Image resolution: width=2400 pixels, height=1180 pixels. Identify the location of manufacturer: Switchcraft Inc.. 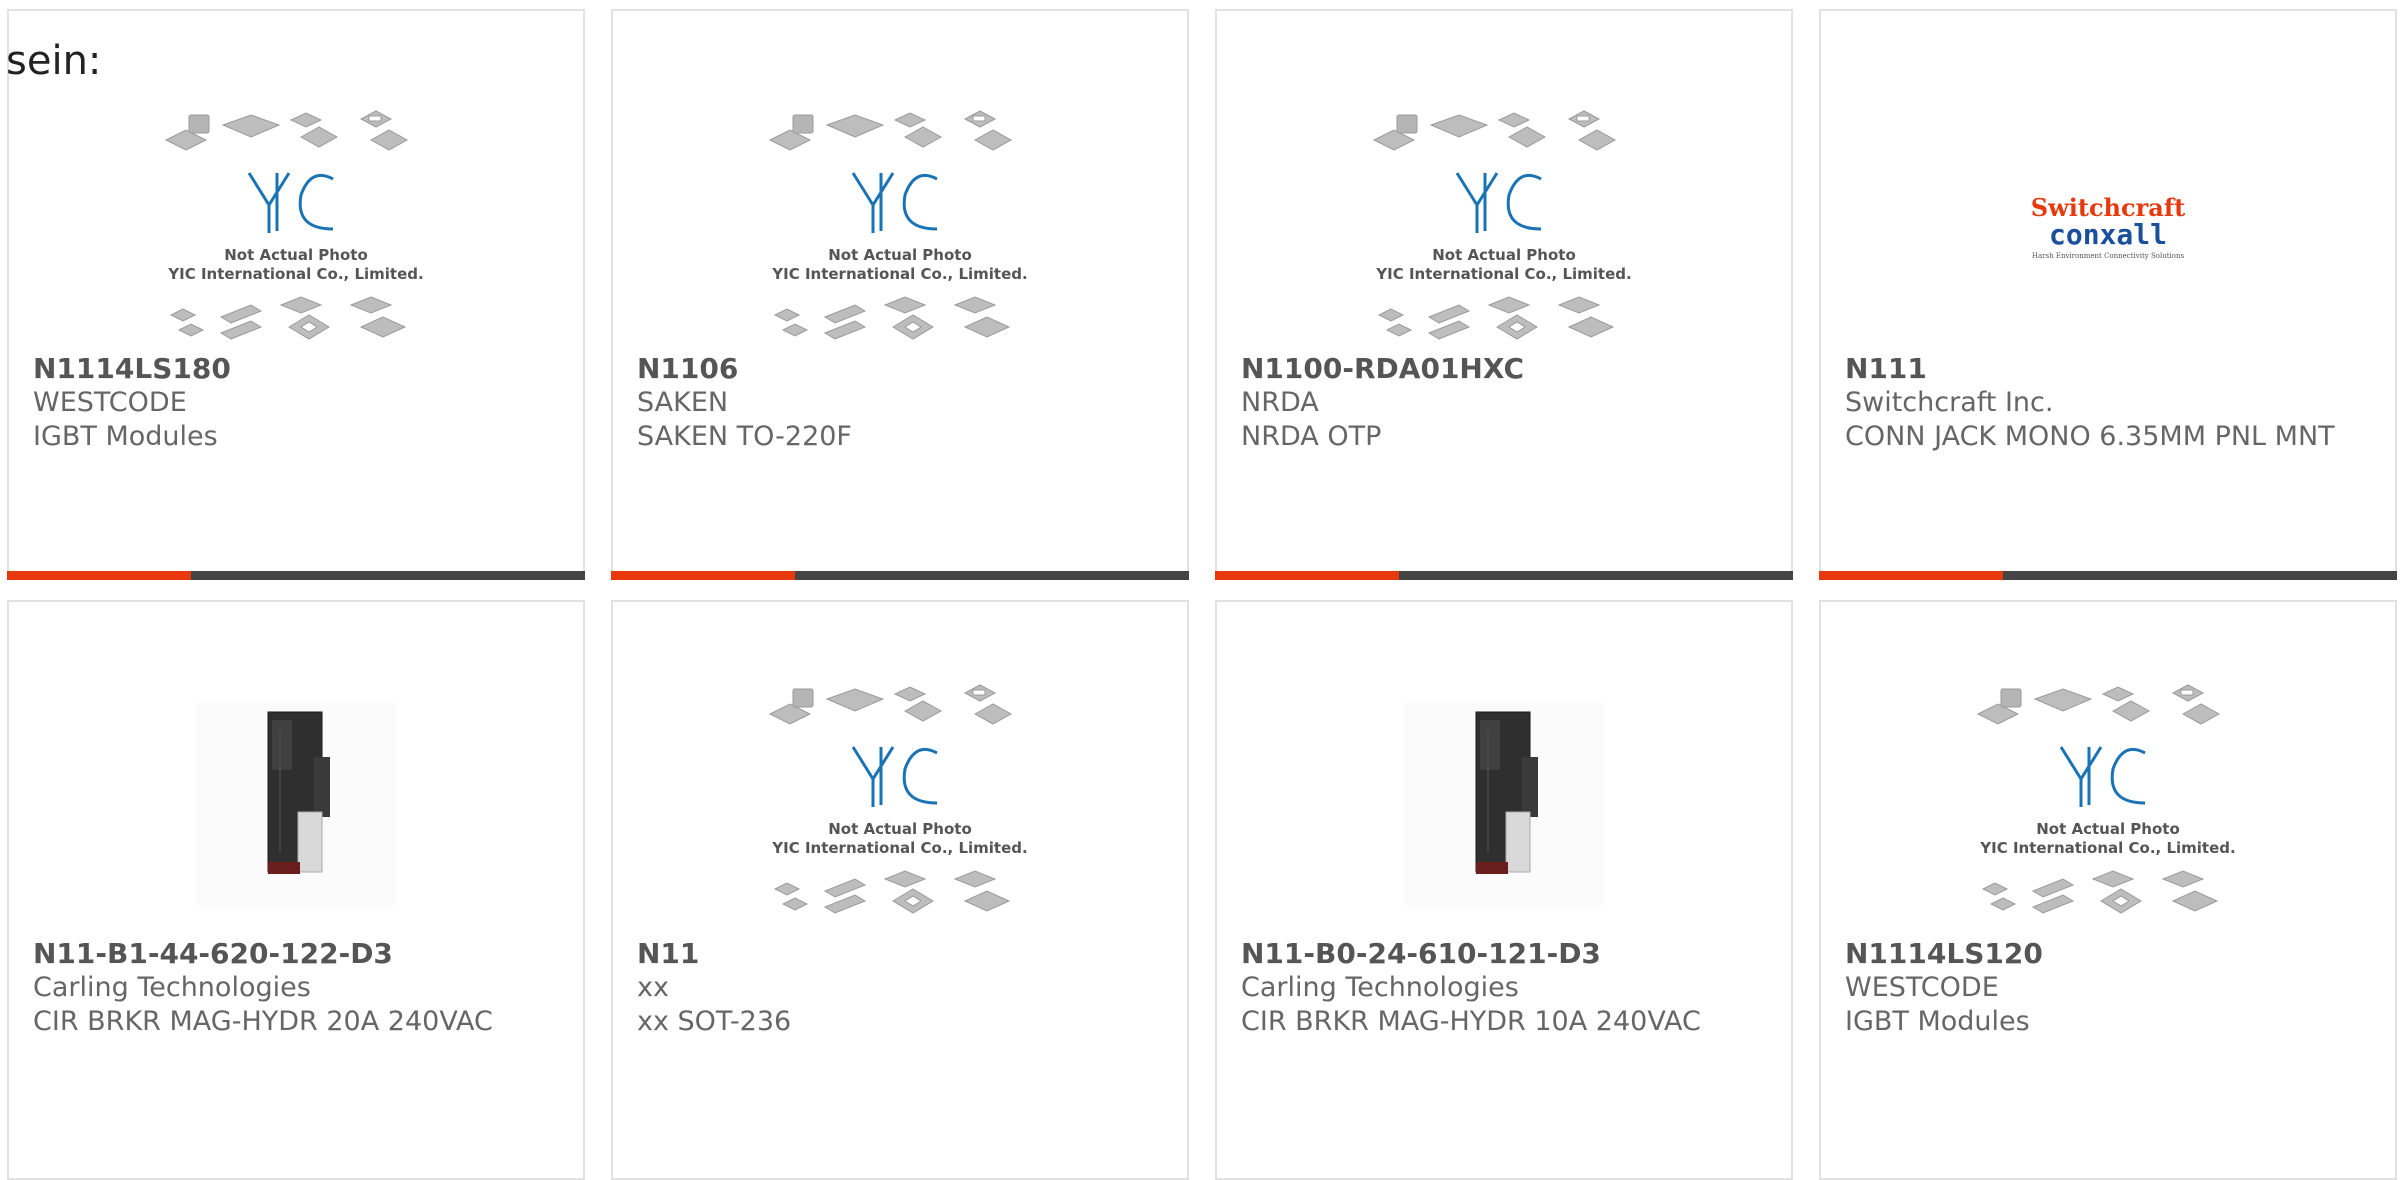
(1949, 402).